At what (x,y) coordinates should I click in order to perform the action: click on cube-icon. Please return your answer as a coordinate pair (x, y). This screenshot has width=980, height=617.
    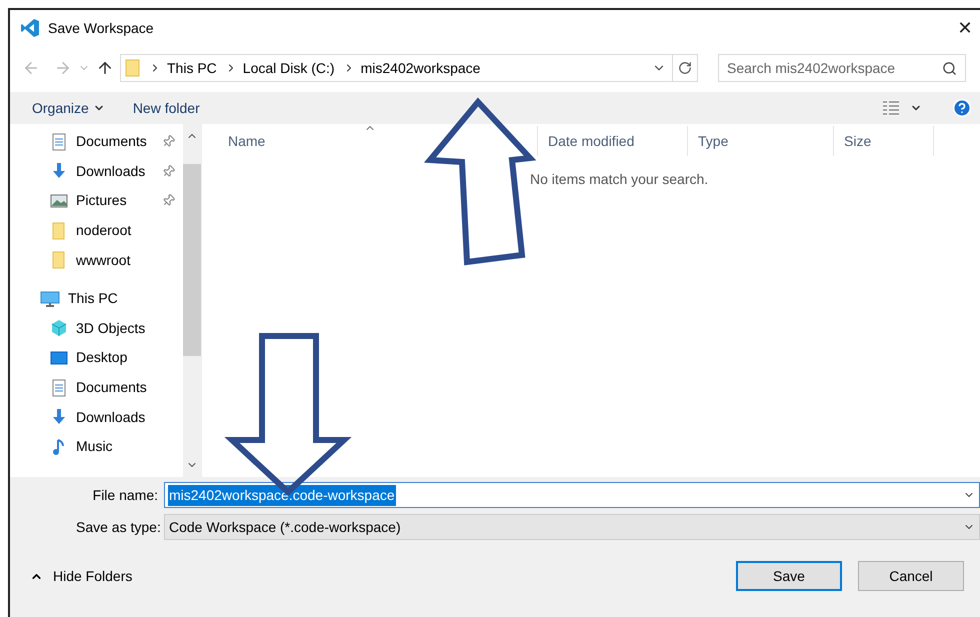
    Looking at the image, I should click on (59, 328).